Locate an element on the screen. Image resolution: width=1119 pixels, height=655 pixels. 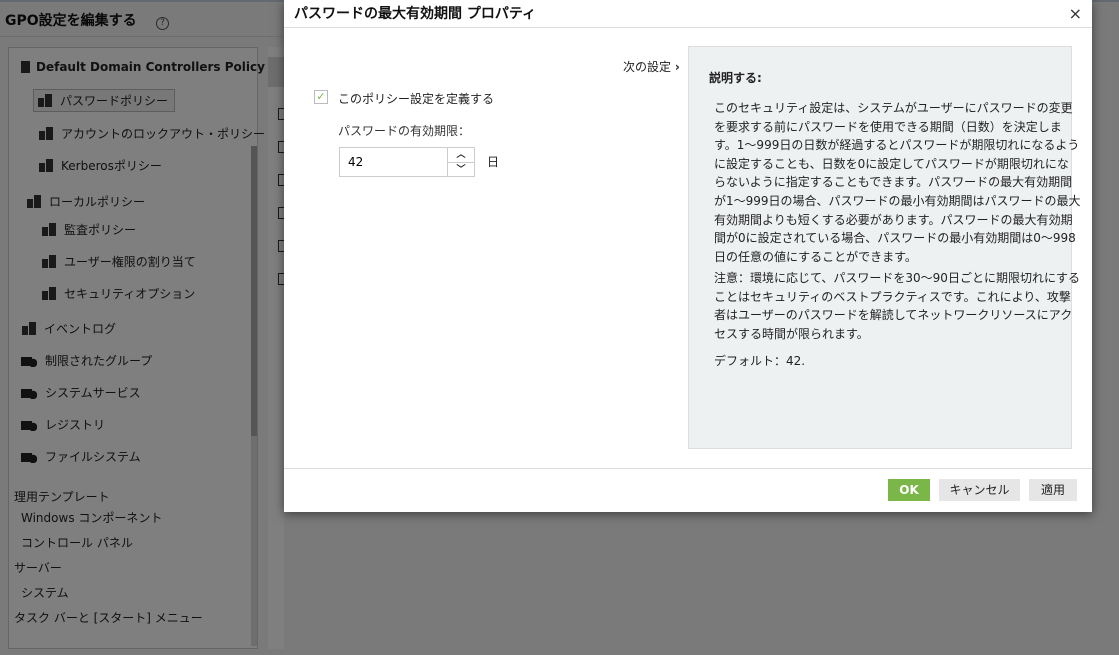
next-setting-link: 次の設定 › is located at coordinates (651, 66).